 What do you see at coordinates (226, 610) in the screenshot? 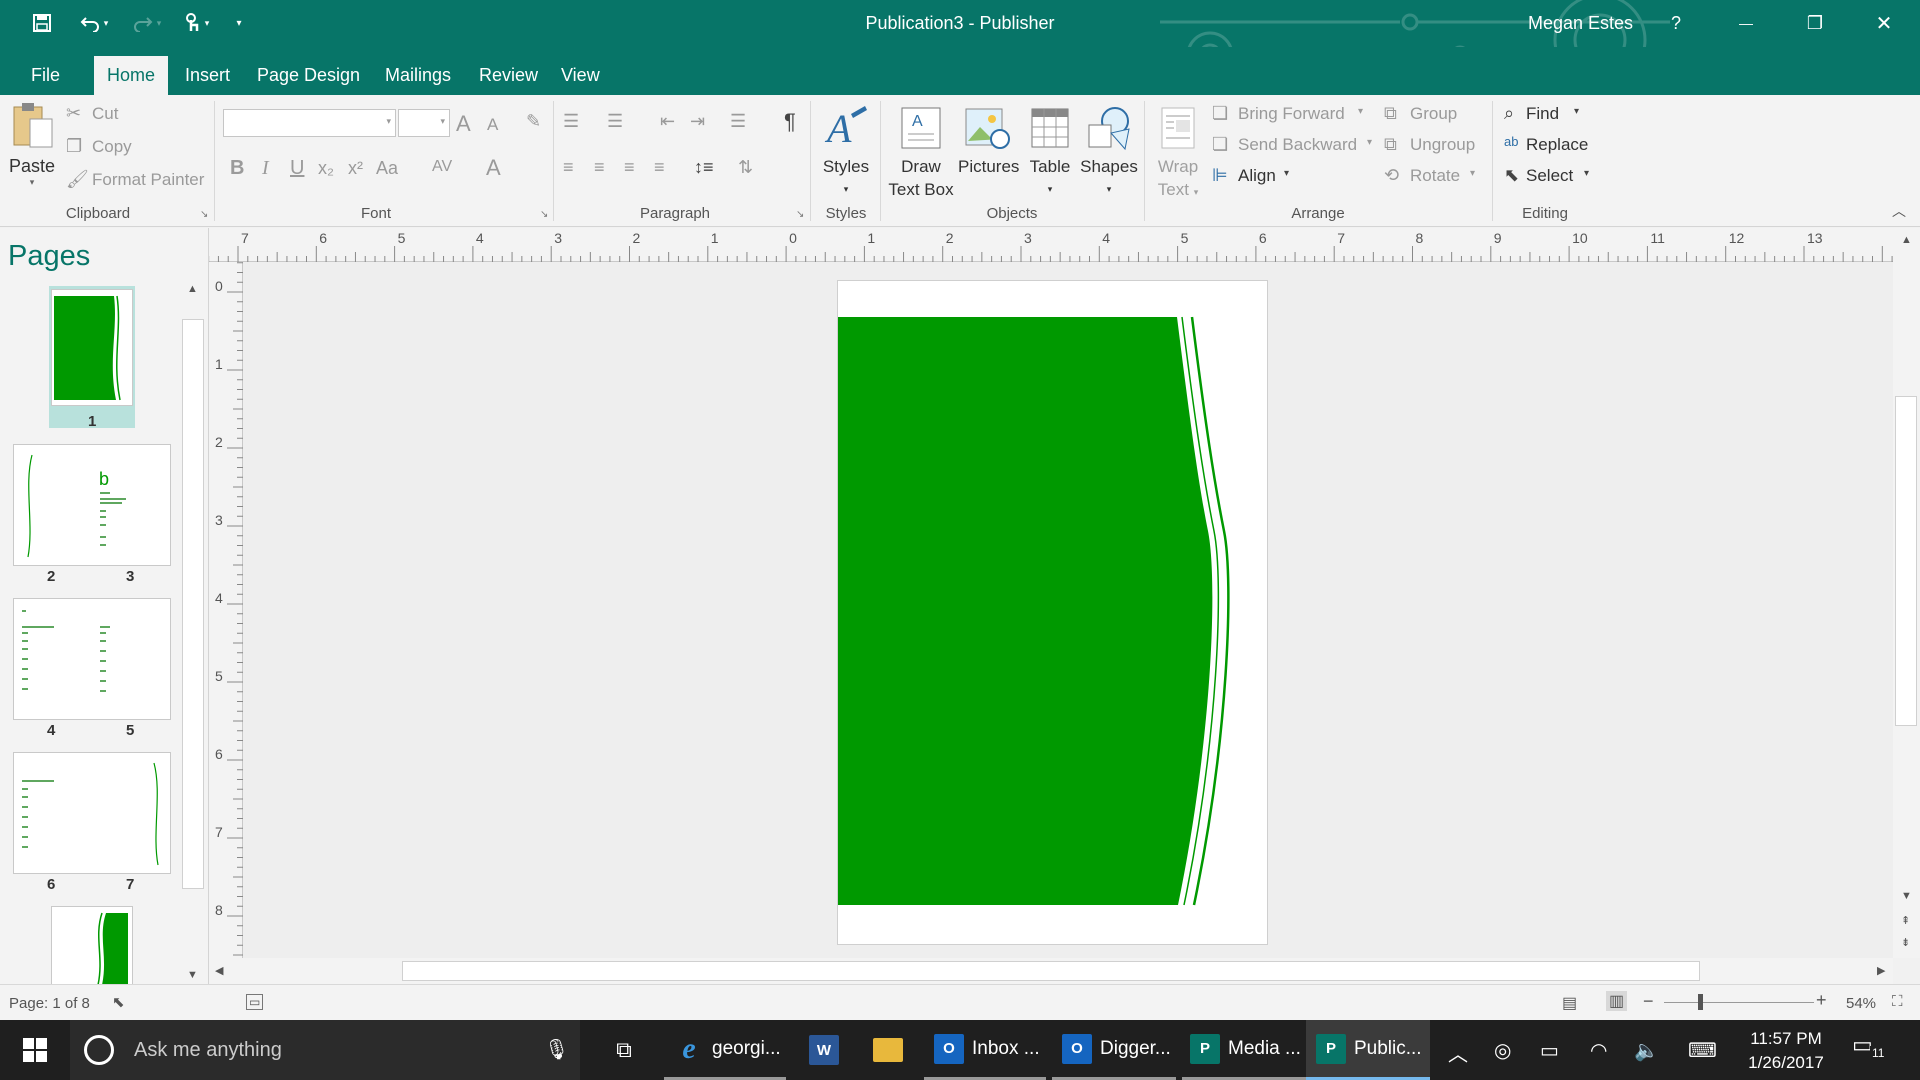
I see `vertical-ruler: 0 1 2 3 4 5 6 7 8` at bounding box center [226, 610].